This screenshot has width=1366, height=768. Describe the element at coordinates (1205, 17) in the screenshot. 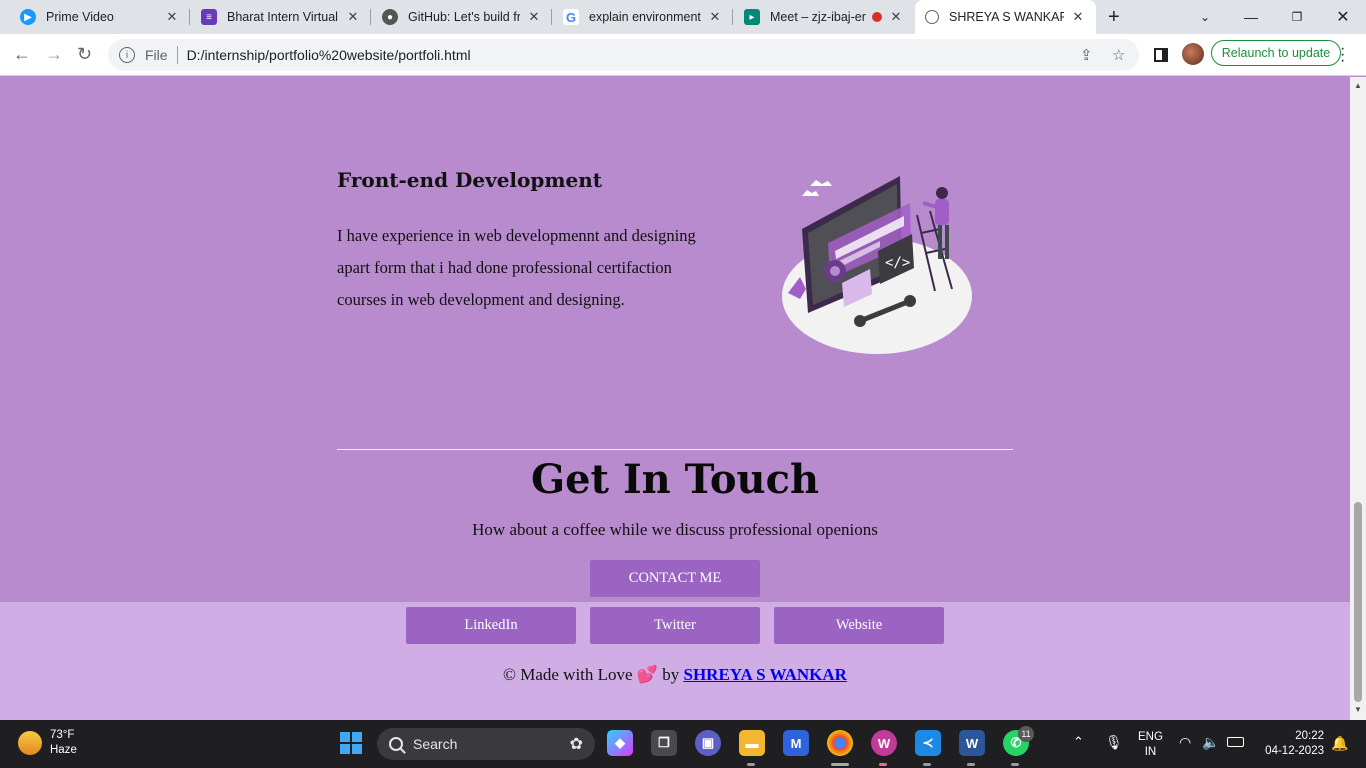

I see `tab-search-icon: ⌄` at that location.